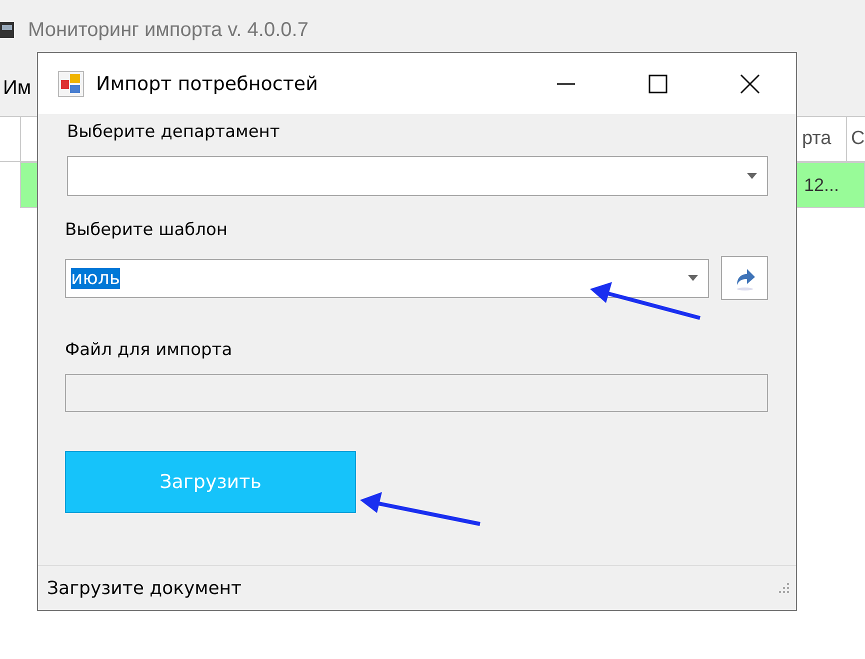  What do you see at coordinates (417, 176) in the screenshot?
I see `department-dropdown` at bounding box center [417, 176].